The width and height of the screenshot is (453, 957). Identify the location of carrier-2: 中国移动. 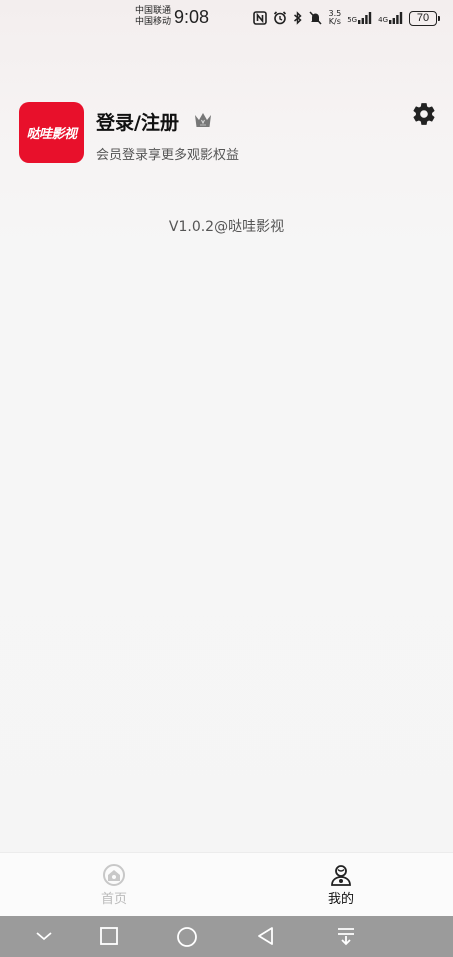
(153, 22).